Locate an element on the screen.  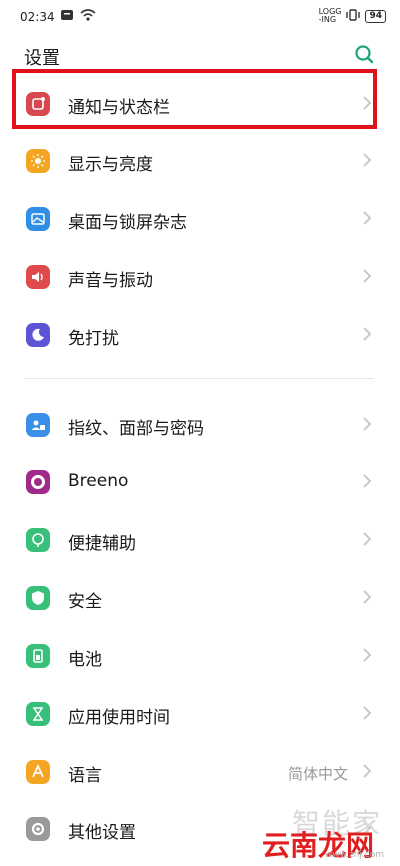
settings-item-label: 显示与亮度 is located at coordinates (110, 165).